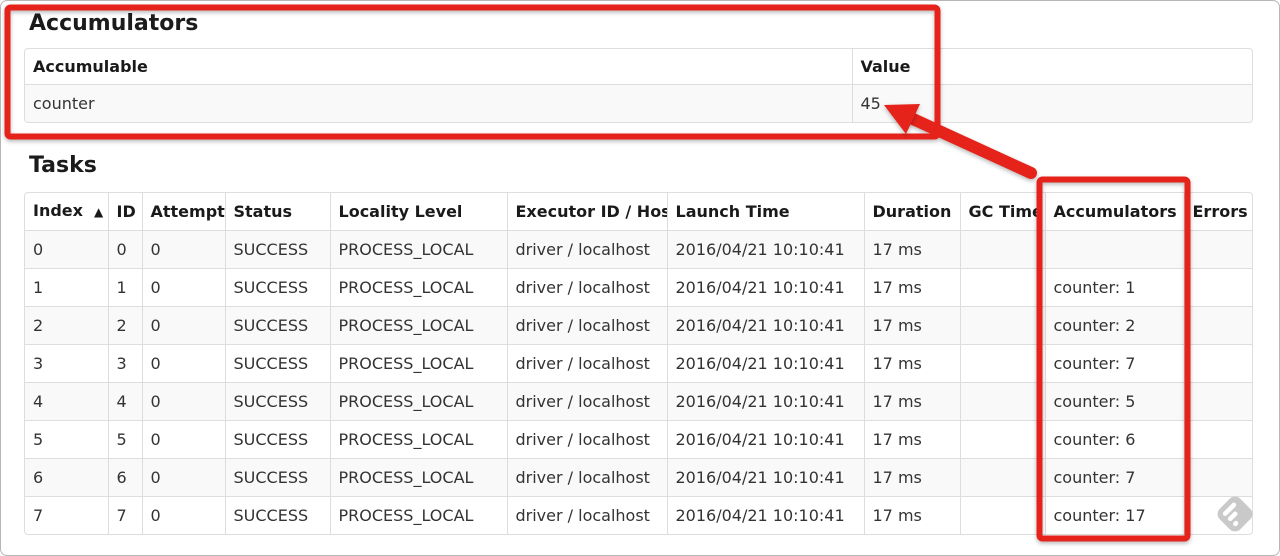  What do you see at coordinates (1114, 325) in the screenshot?
I see `cell-accumulators: counter: 2` at bounding box center [1114, 325].